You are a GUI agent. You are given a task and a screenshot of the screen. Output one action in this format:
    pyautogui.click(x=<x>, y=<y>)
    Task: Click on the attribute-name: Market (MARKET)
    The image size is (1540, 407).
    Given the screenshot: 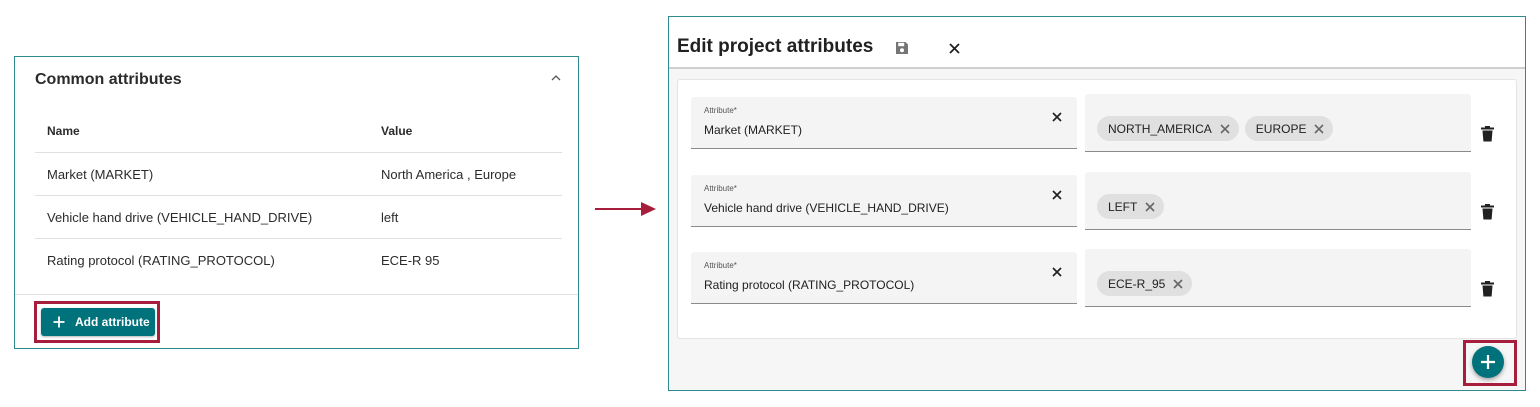 What is the action you would take?
    pyautogui.click(x=100, y=174)
    